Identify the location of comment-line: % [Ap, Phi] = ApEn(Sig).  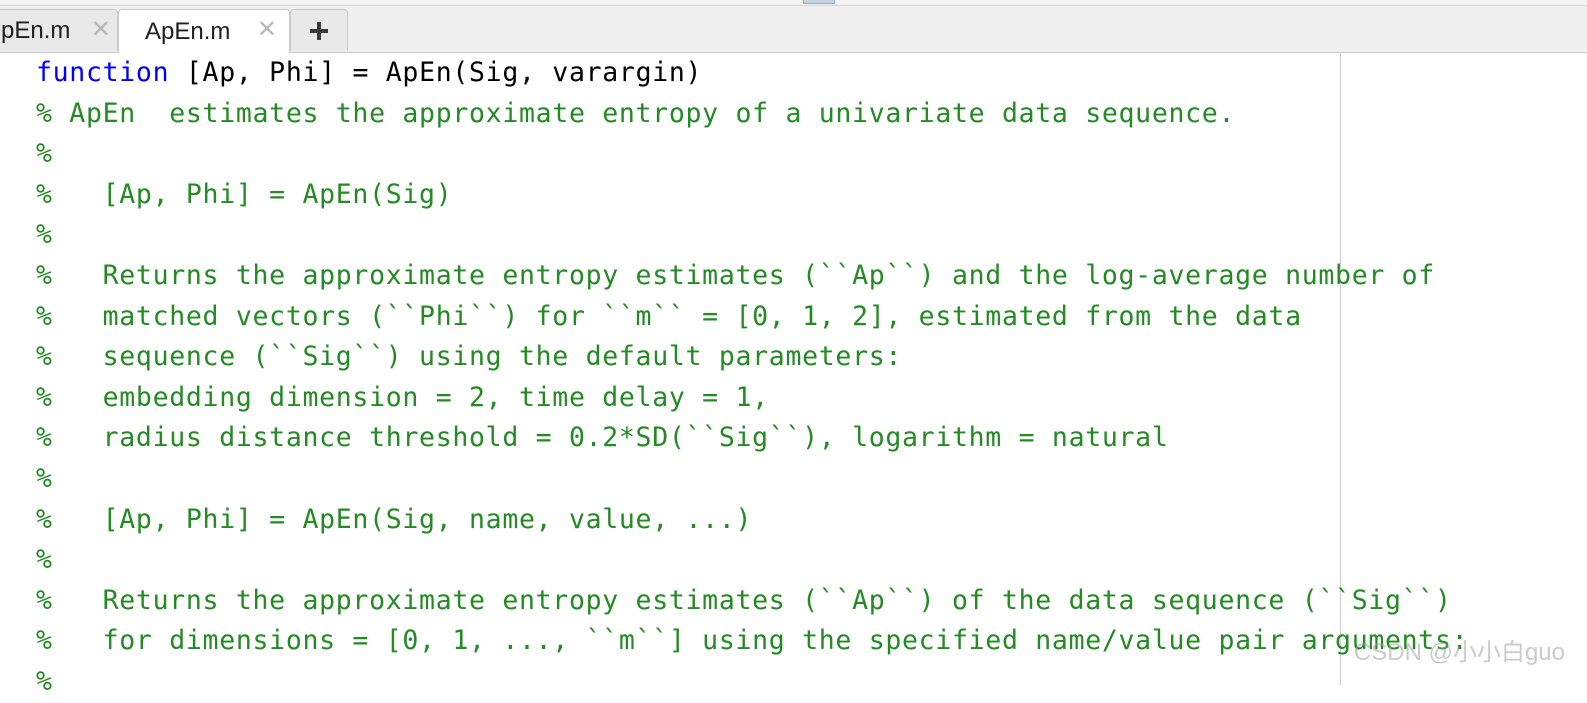
(244, 194).